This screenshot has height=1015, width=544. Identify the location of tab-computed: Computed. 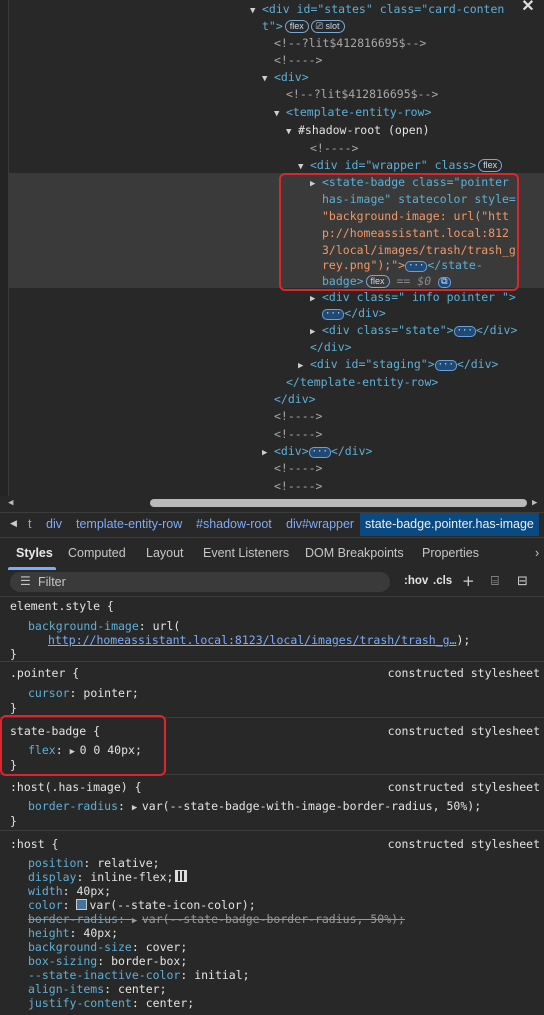
(97, 553).